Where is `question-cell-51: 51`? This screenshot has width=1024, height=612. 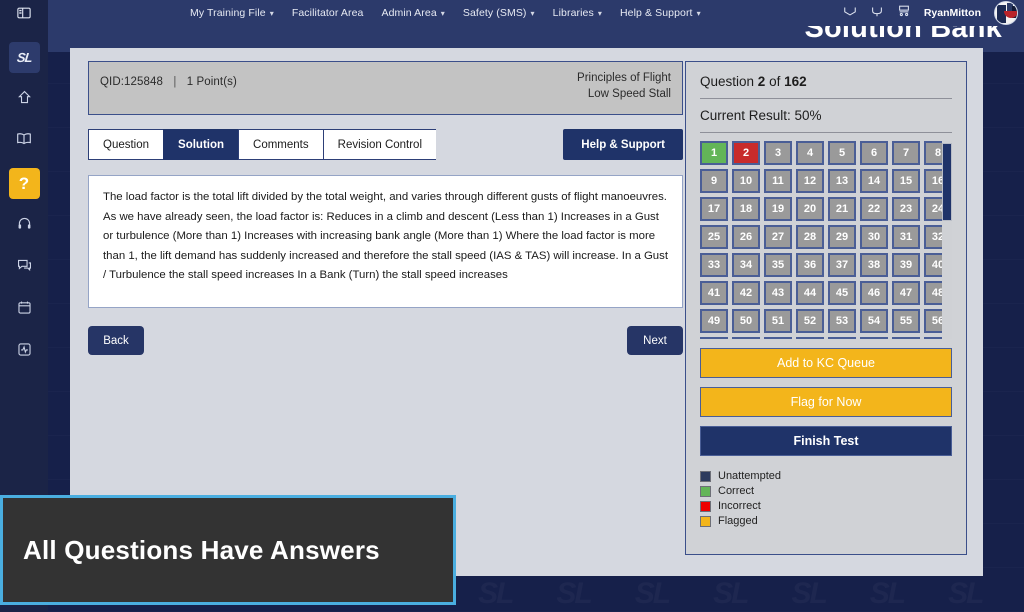 question-cell-51: 51 is located at coordinates (778, 321).